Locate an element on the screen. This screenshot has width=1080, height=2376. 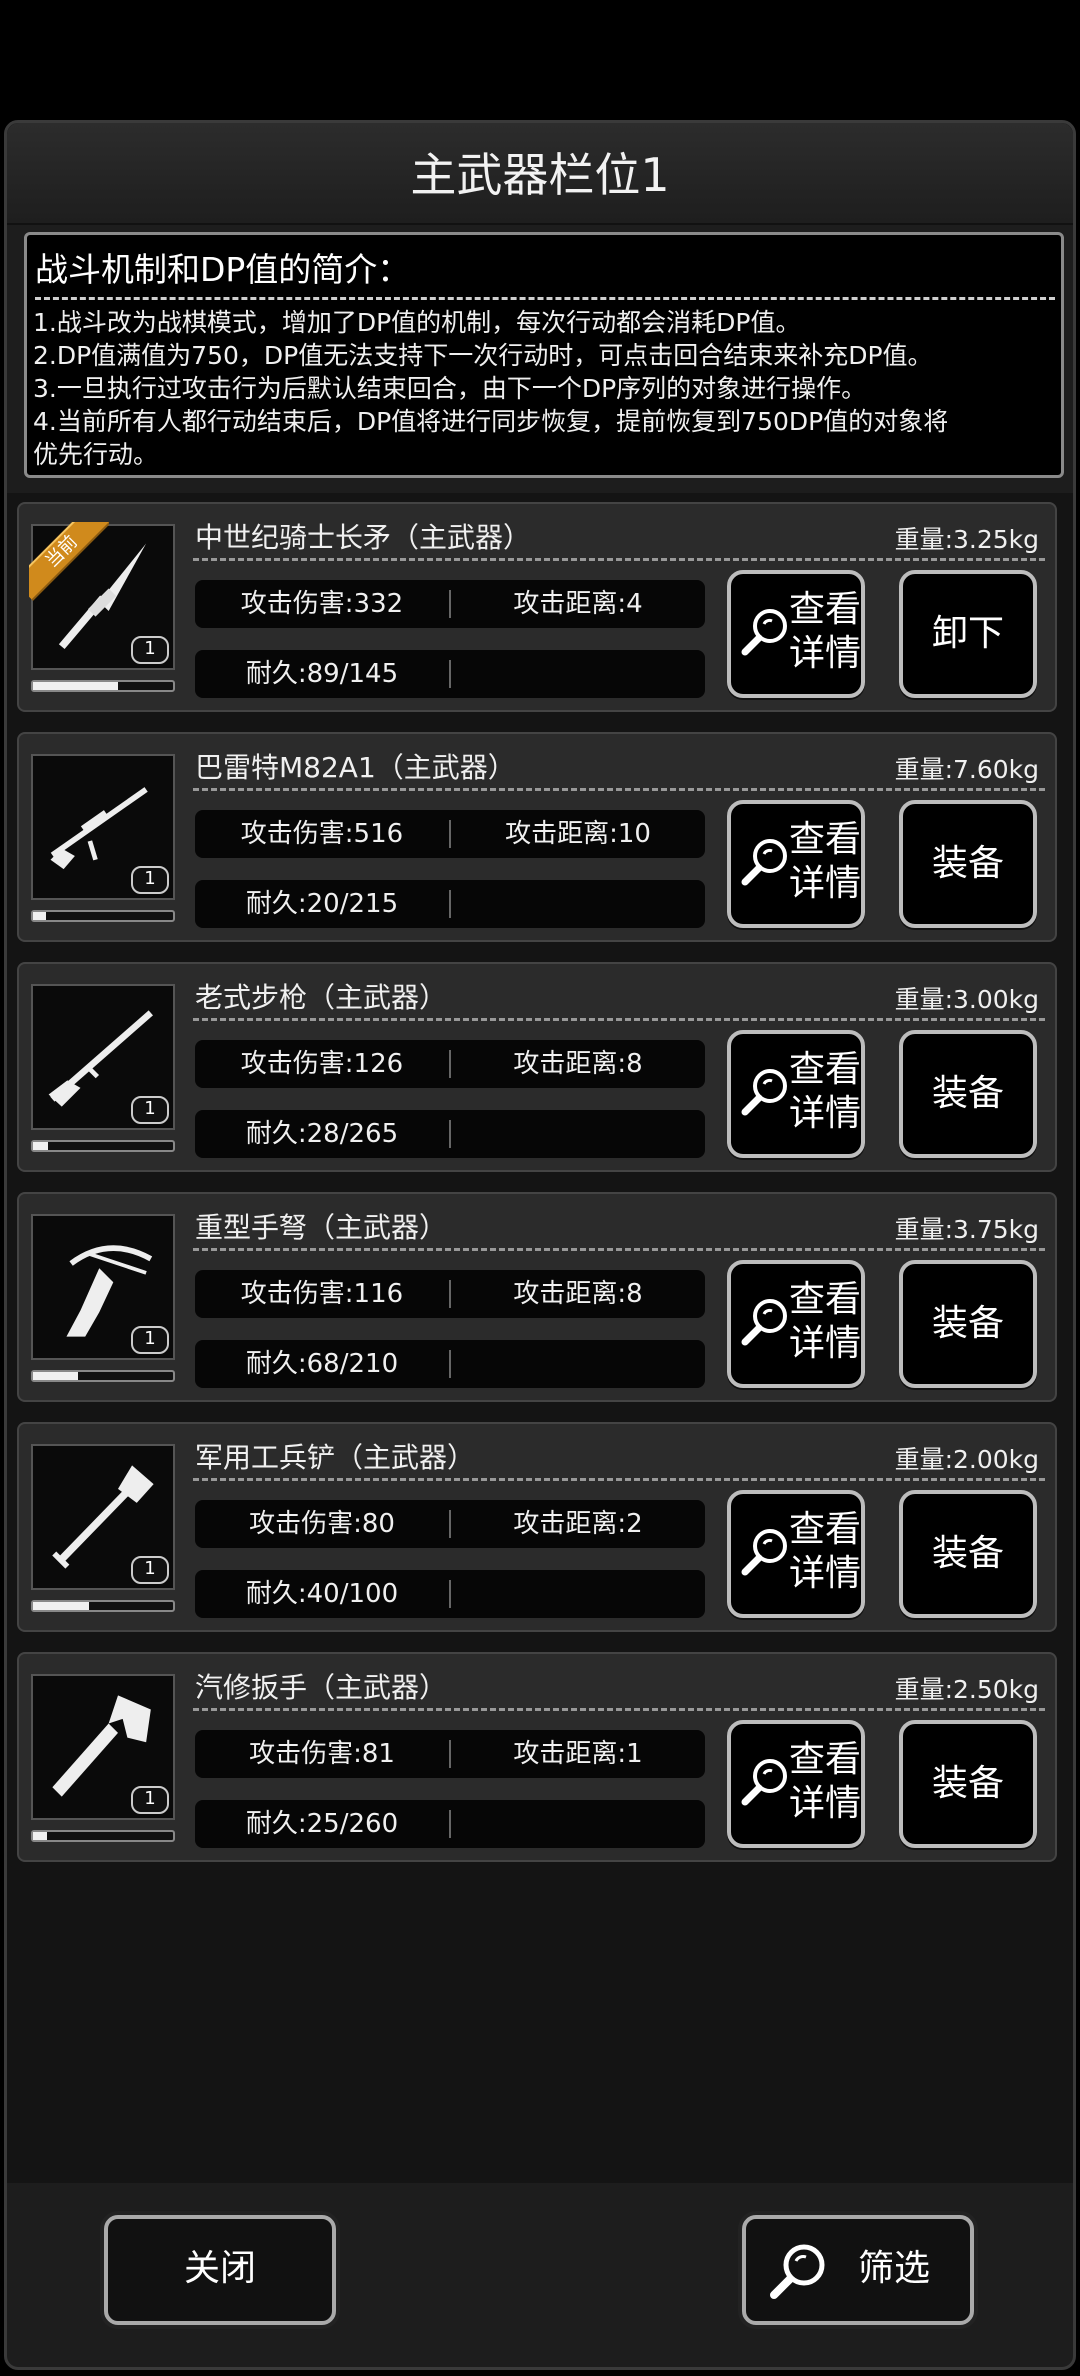
combat-stats-row: 攻击伤害:80 攻击距离:2 is located at coordinates (450, 1524).